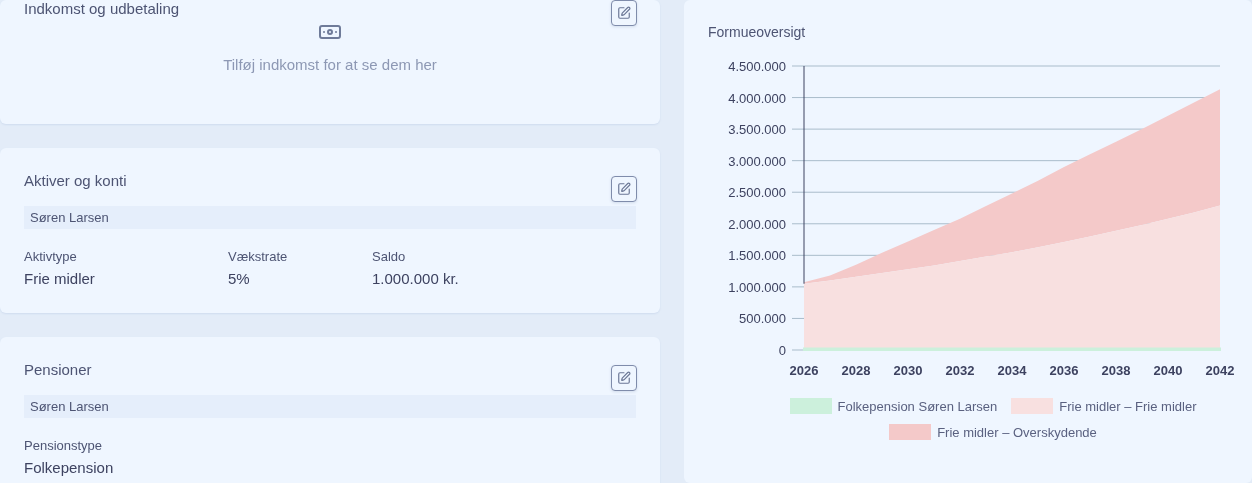 The height and width of the screenshot is (483, 1252). Describe the element at coordinates (75, 180) in the screenshot. I see `card-title: Aktiver og konti` at that location.